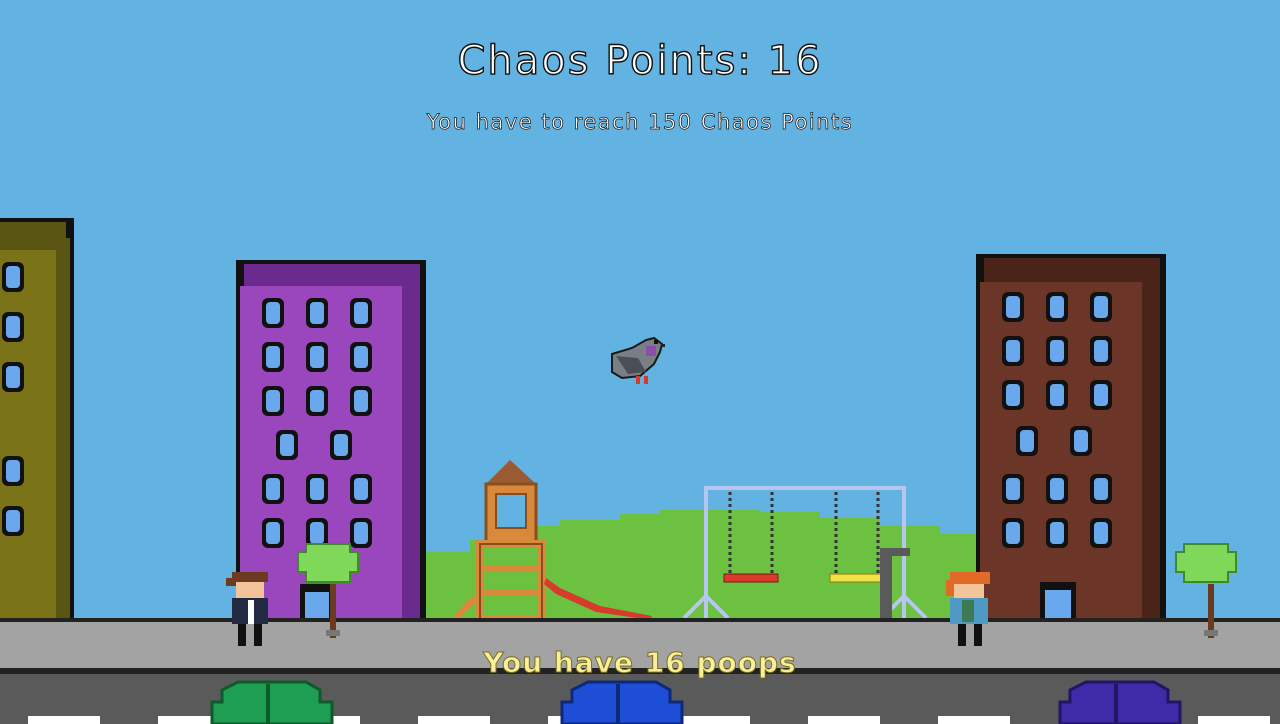 The image size is (1280, 724). What do you see at coordinates (751, 578) in the screenshot?
I see `swing-seat-red` at bounding box center [751, 578].